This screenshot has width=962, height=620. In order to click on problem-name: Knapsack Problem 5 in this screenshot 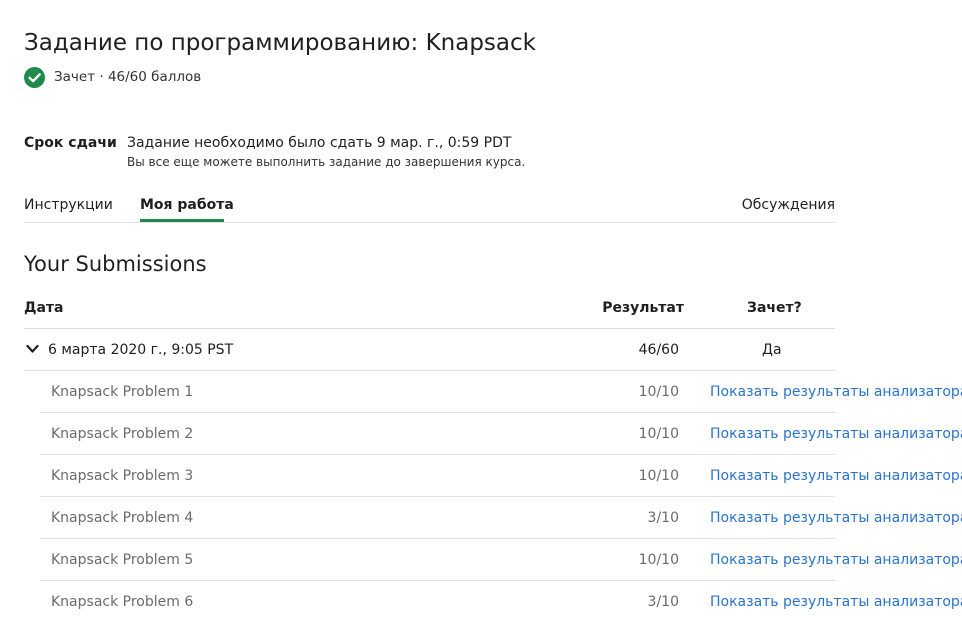, I will do `click(122, 560)`.